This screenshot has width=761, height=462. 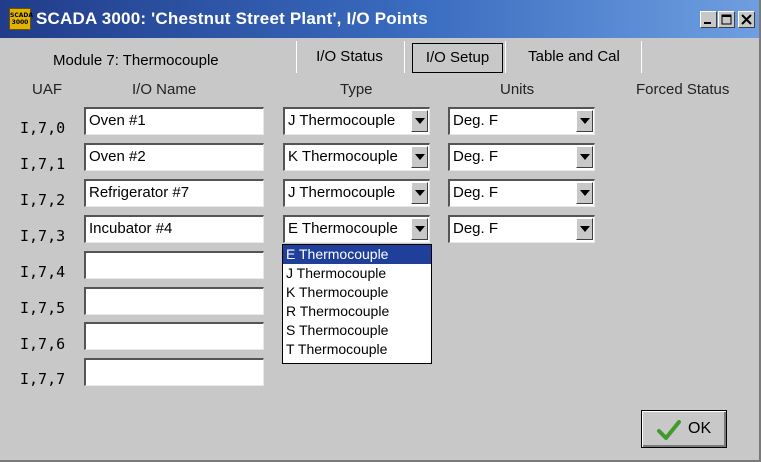 What do you see at coordinates (700, 428) in the screenshot?
I see `ok-button-label: OK` at bounding box center [700, 428].